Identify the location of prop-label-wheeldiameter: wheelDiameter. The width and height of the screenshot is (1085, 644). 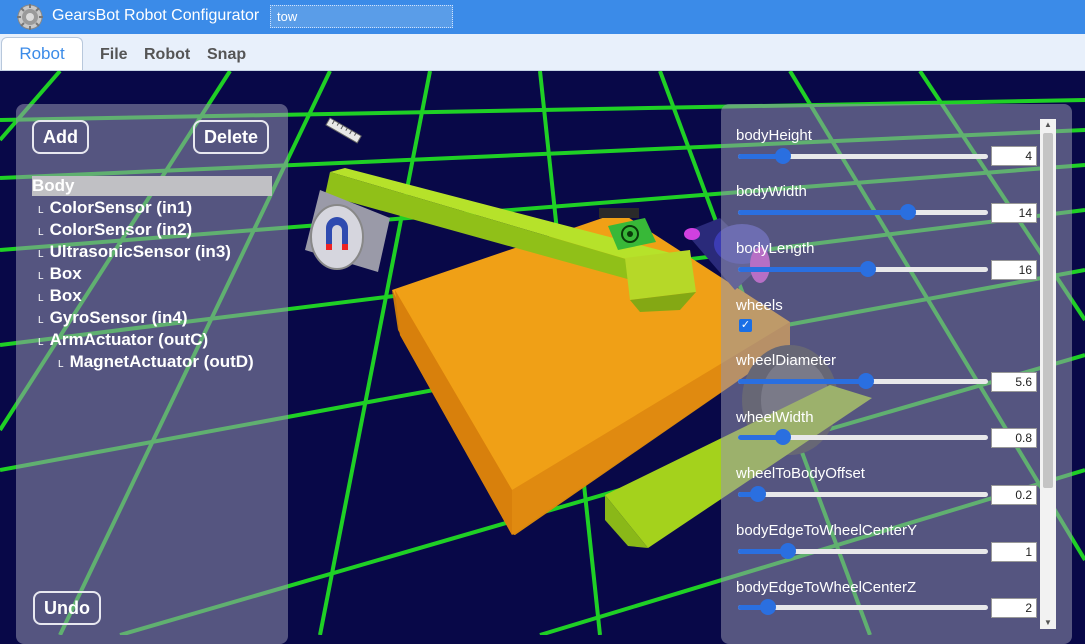
(786, 360).